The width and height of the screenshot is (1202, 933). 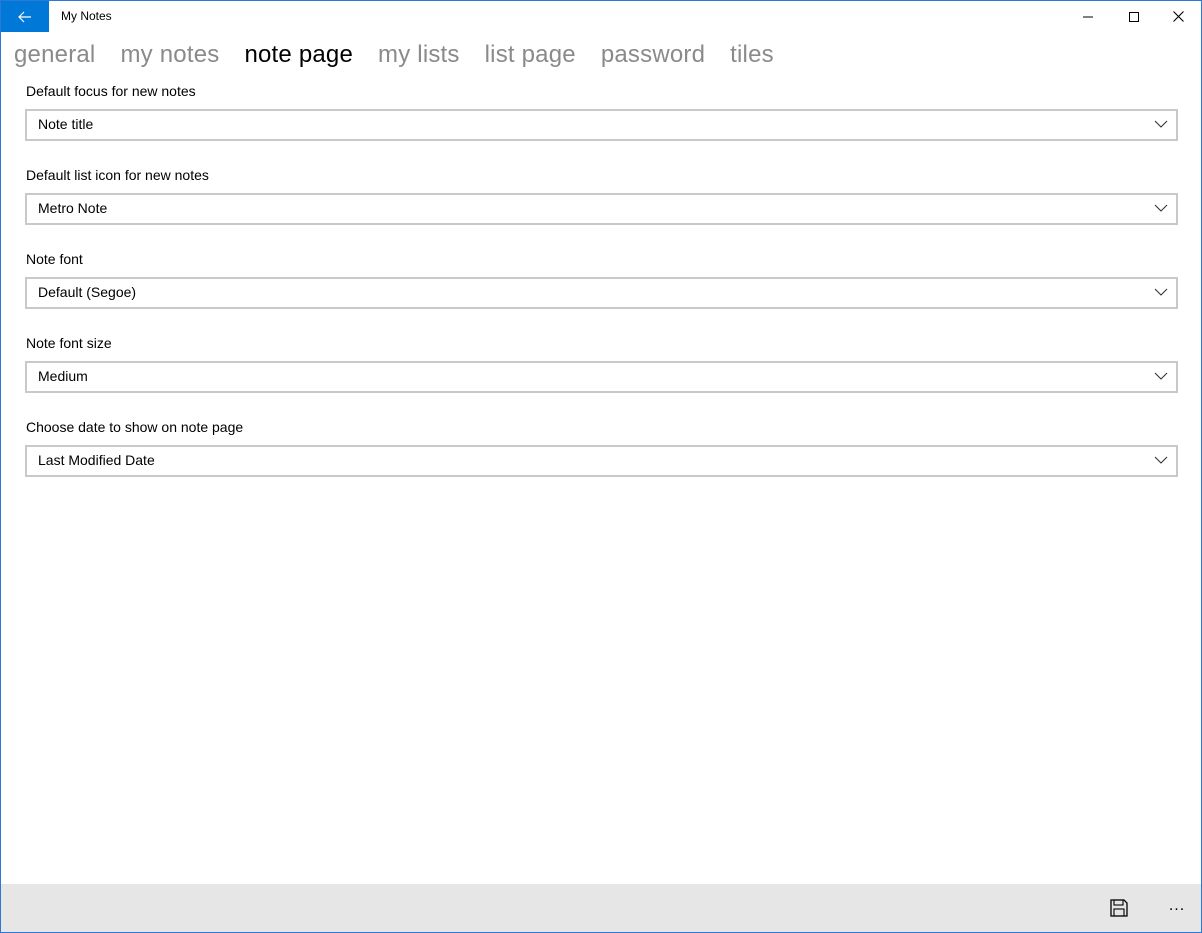 I want to click on date-display-dropdown: Last Modified Date, so click(x=601, y=461).